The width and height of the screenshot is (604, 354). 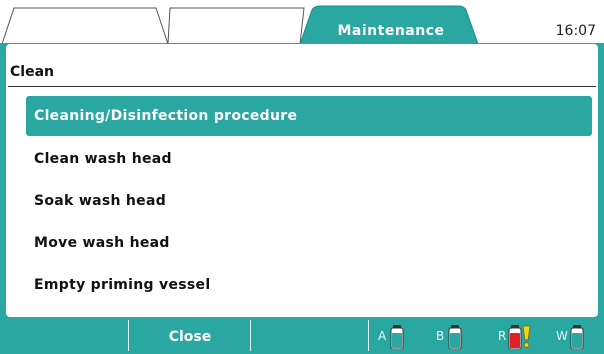 I want to click on bottle-a-label: A, so click(x=382, y=336).